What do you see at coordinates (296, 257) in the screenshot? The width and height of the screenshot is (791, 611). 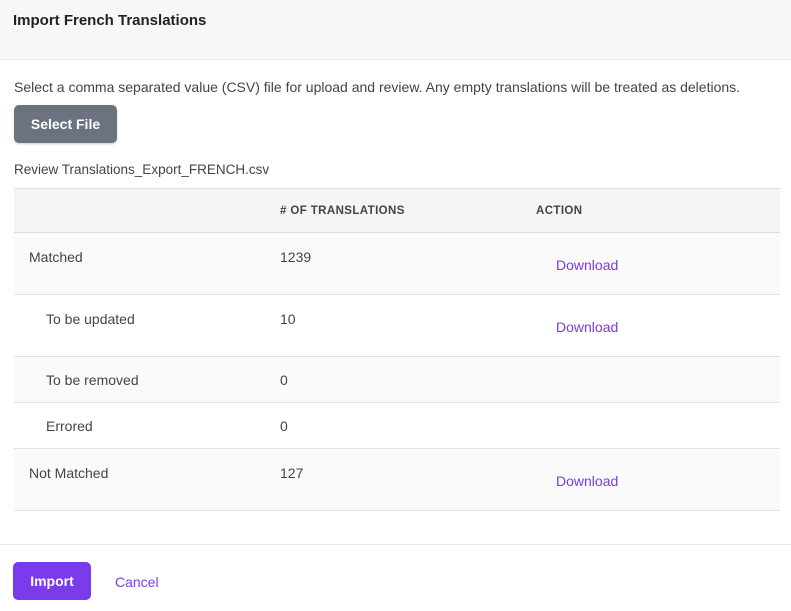 I see `row-count: 1239` at bounding box center [296, 257].